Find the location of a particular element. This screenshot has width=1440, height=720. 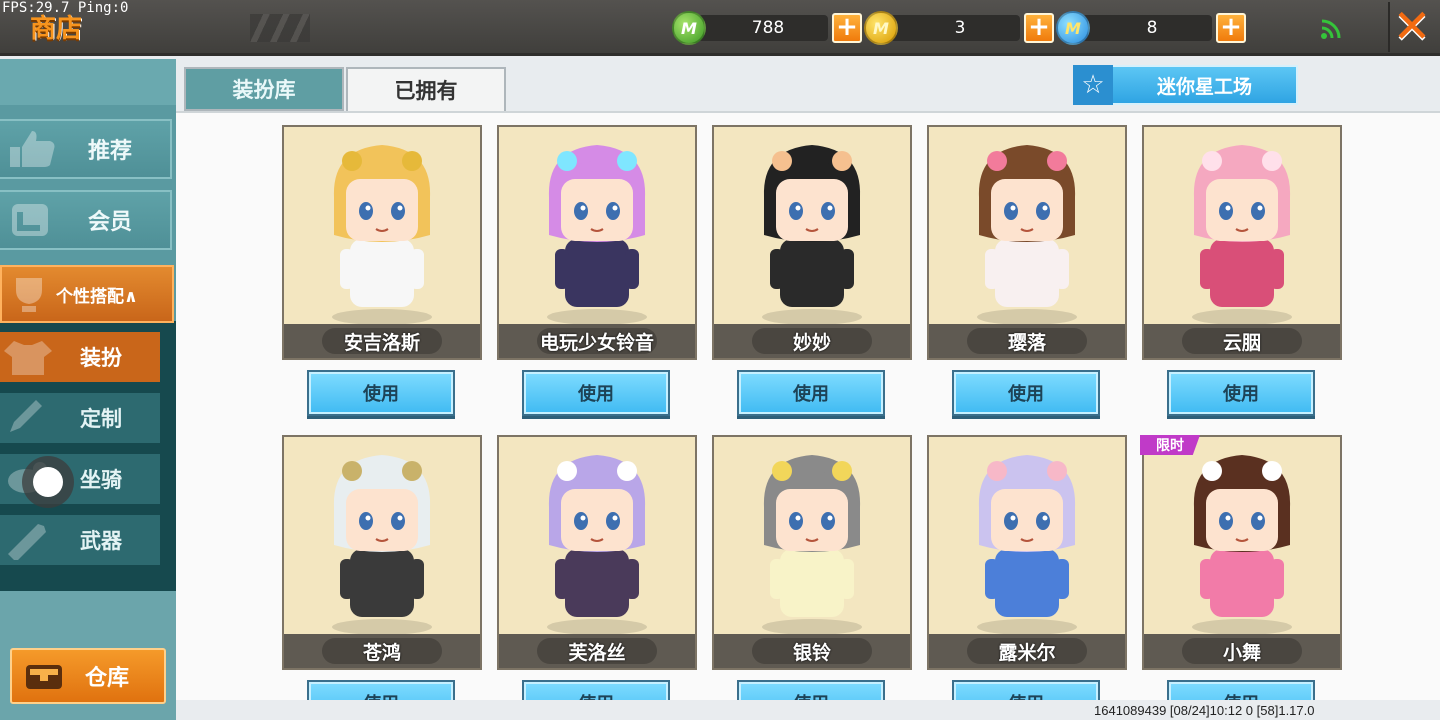

skin-card: 限时小舞 is located at coordinates (1241, 552).